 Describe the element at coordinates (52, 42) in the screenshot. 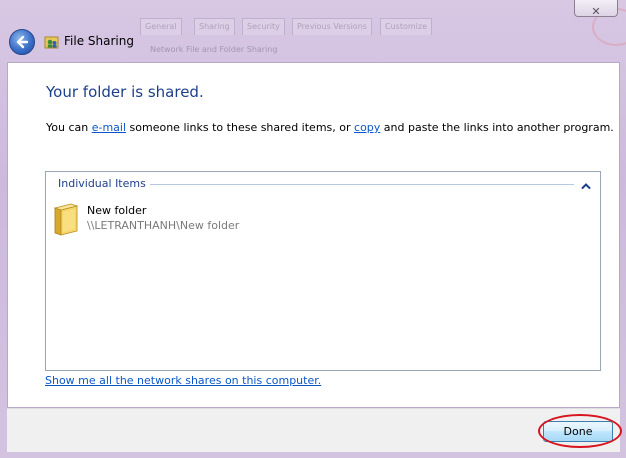

I see `file-sharing-icon` at that location.